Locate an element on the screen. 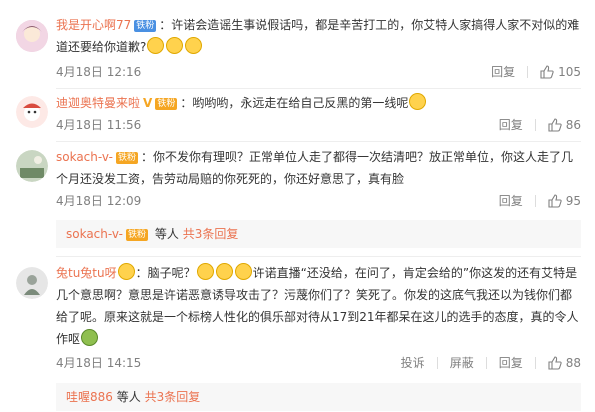 The image size is (595, 412). username-link: 哇喔886 is located at coordinates (89, 397).